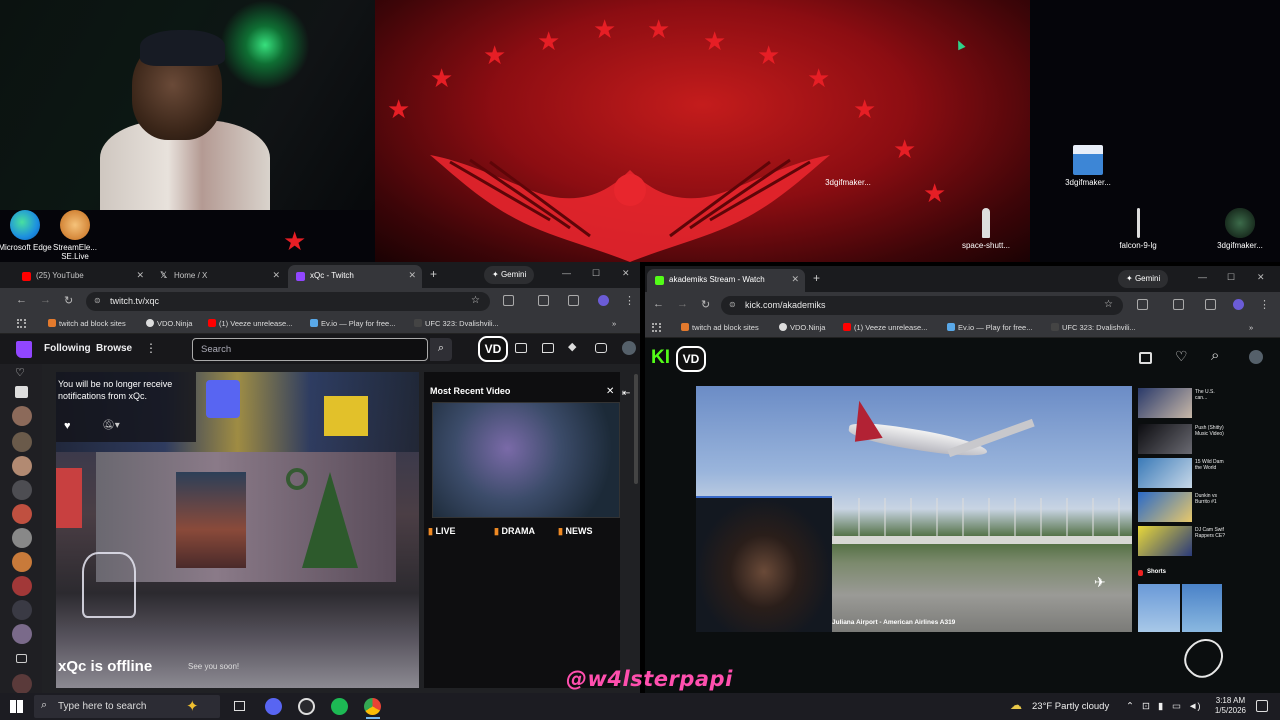 Image resolution: width=1280 pixels, height=720 pixels. Describe the element at coordinates (572, 346) in the screenshot. I see `crown-icon: ◆` at that location.